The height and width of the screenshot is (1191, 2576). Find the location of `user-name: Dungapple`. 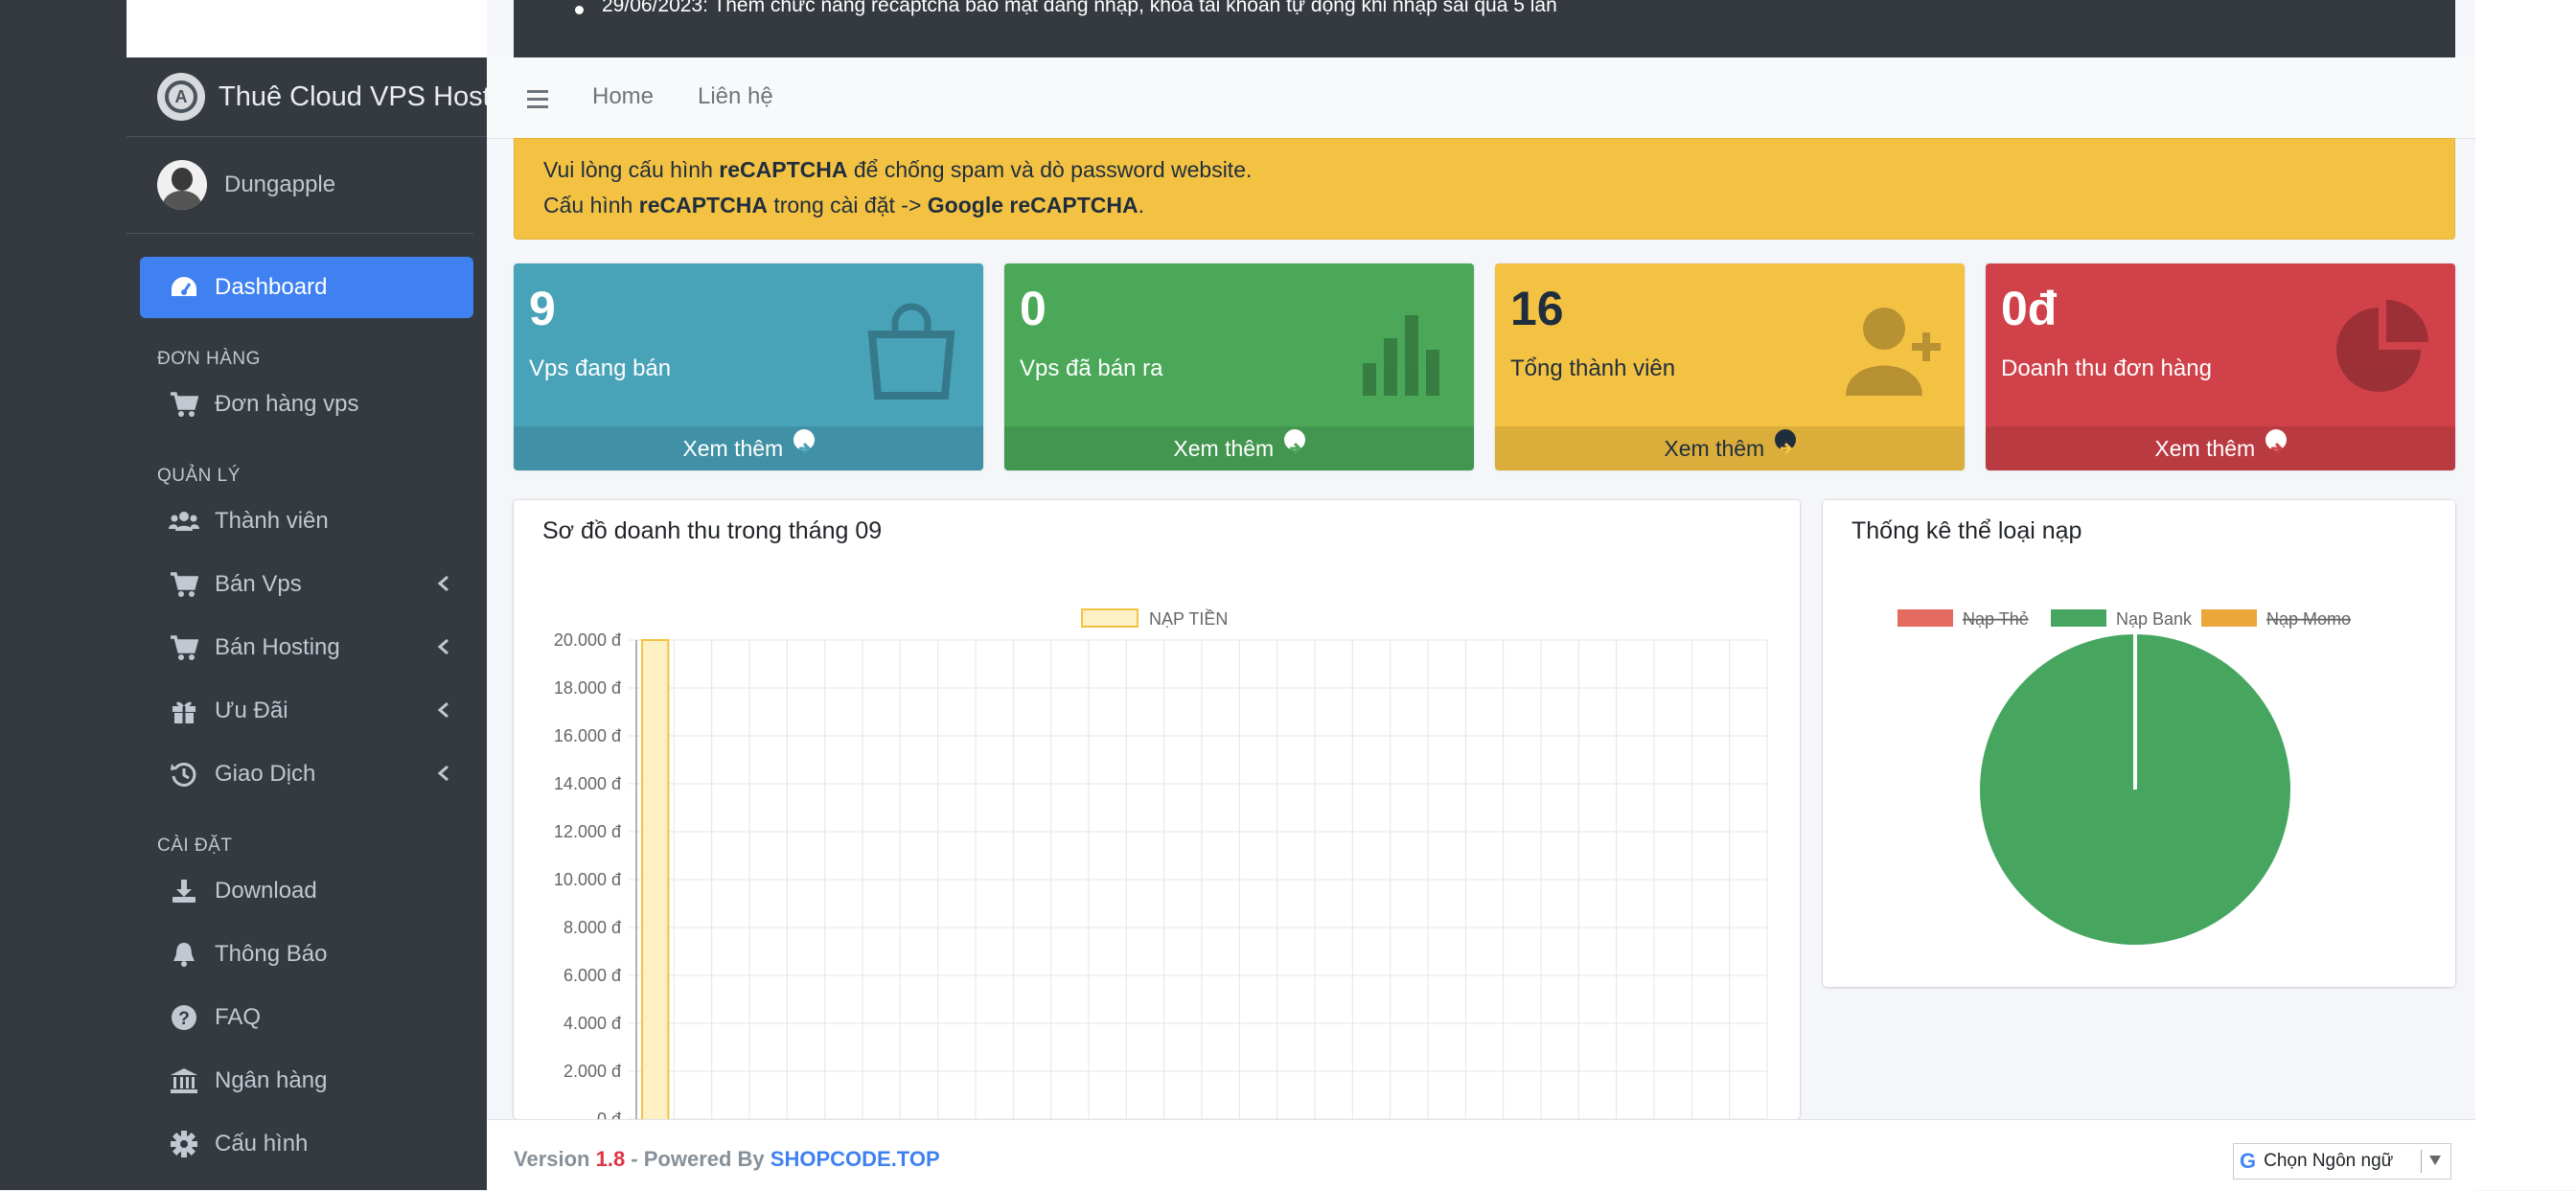

user-name: Dungapple is located at coordinates (280, 184).